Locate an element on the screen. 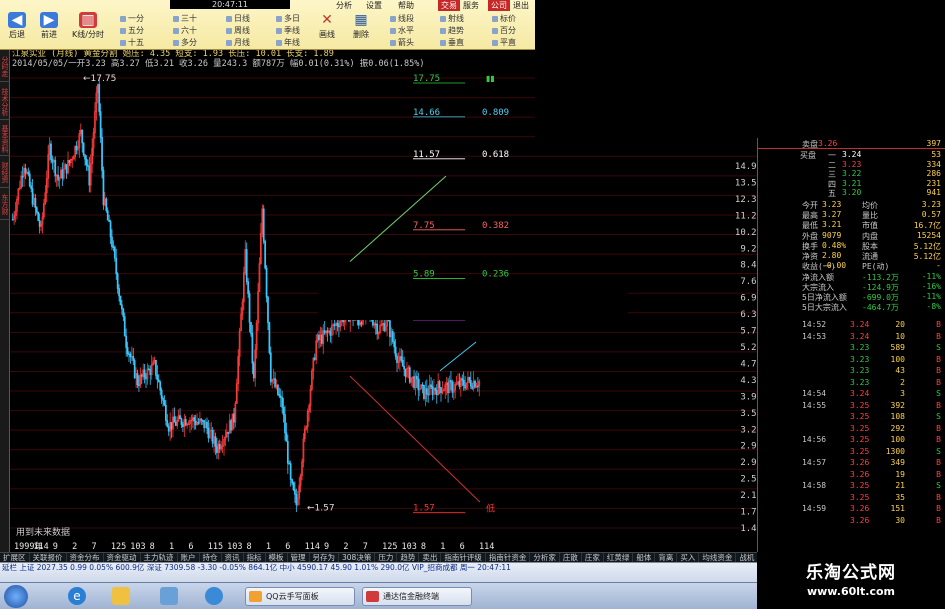  indicator-tab: 均线资金 is located at coordinates (718, 557).